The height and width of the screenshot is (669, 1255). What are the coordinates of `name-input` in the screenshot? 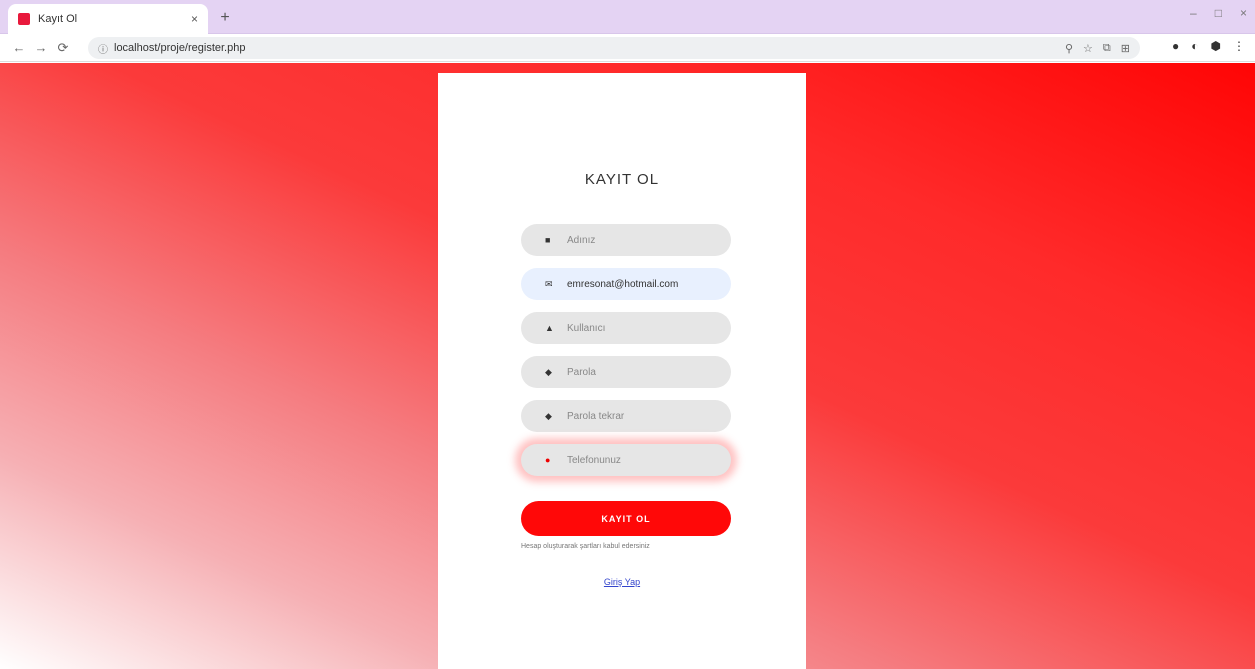 It's located at (647, 240).